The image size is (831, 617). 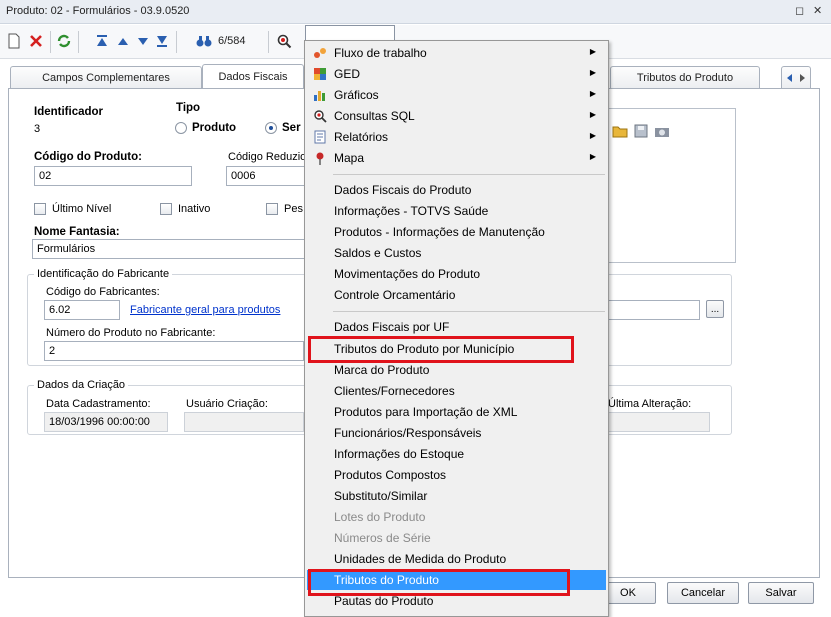 I want to click on criacao-group-title: Dados da Criação, so click(x=81, y=385).